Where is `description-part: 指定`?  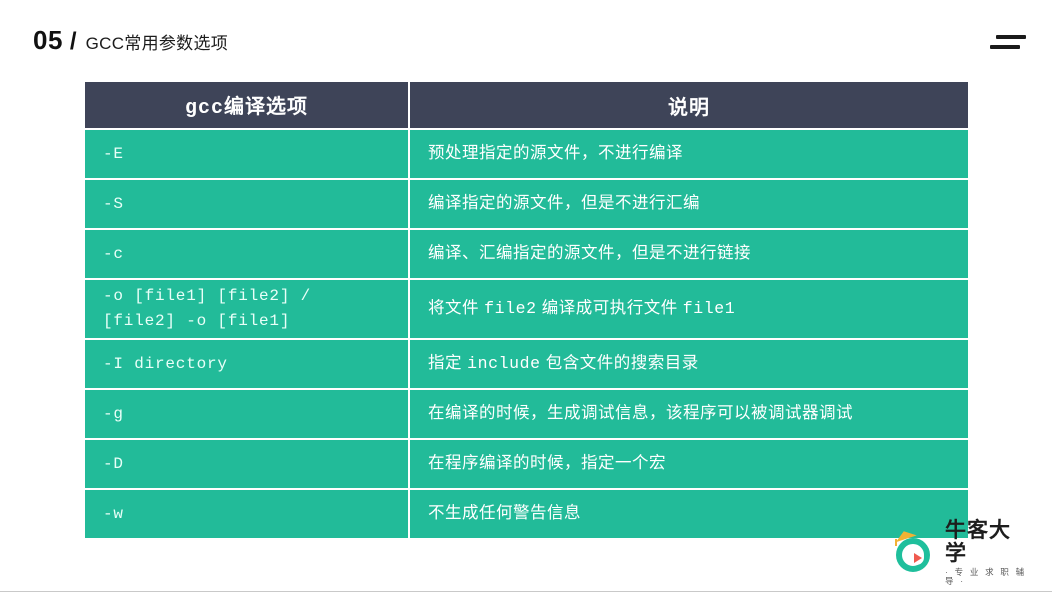 description-part: 指定 is located at coordinates (448, 363).